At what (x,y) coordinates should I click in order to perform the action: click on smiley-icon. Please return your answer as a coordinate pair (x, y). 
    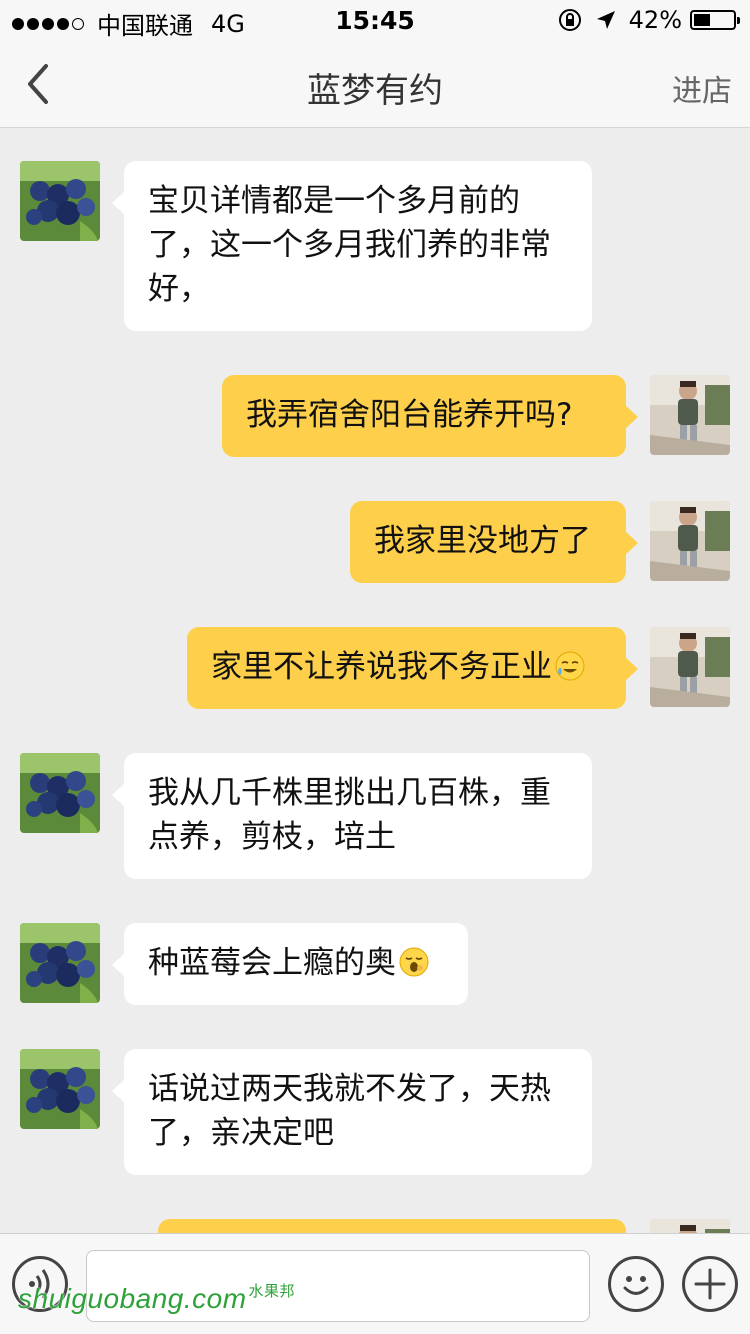
    Looking at the image, I should click on (636, 1285).